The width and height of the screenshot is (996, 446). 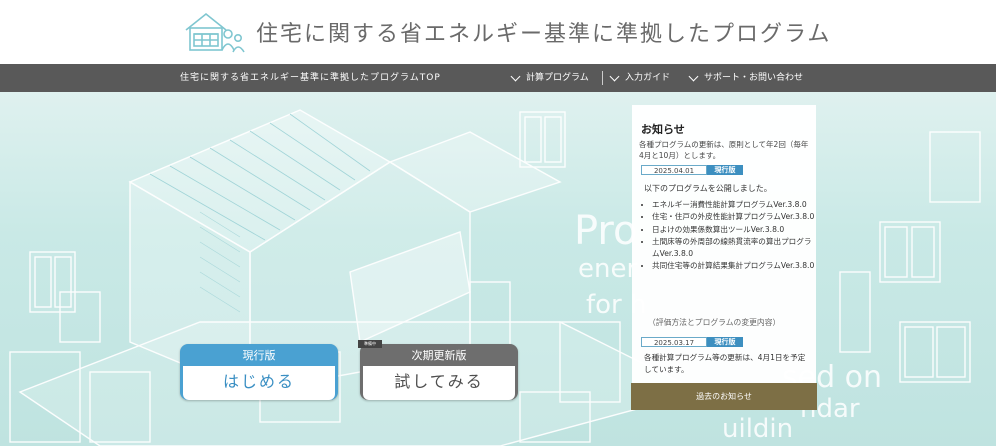 I want to click on site-logo: 住宅に関する省エネルギー基準に準拠したプログラム, so click(x=507, y=32).